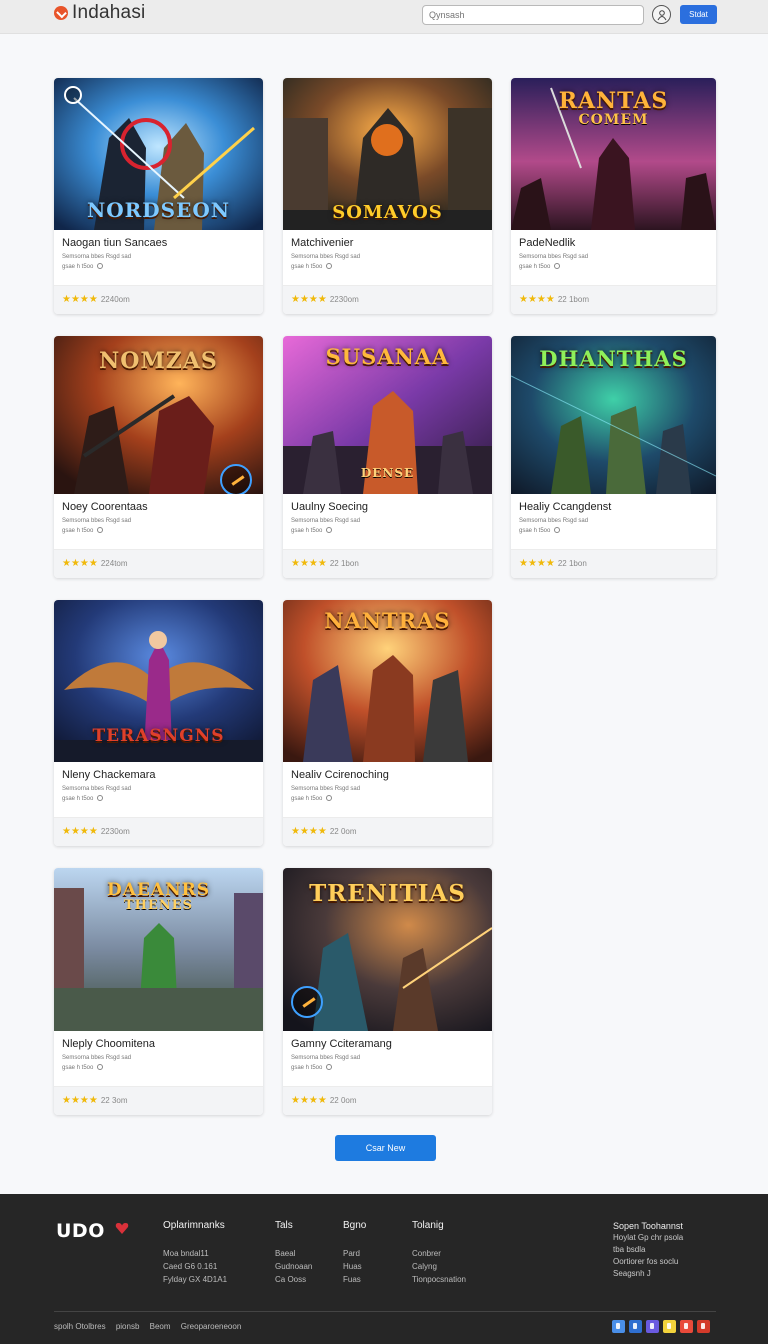 This screenshot has height=1344, width=768. I want to click on footer-link: Gudnoaan, so click(293, 1266).